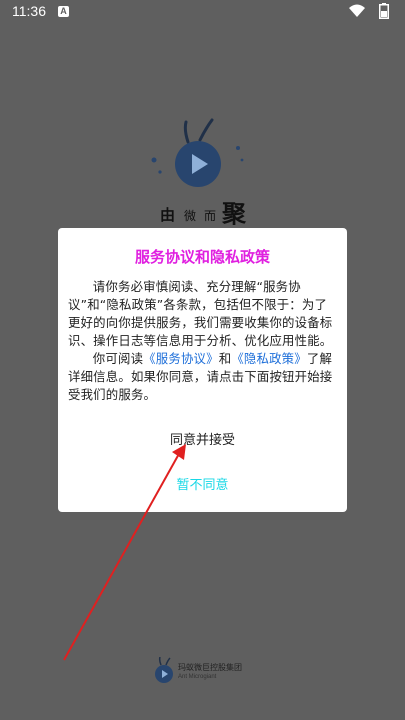 This screenshot has height=720, width=405. I want to click on footer-company-en: Ant Microgiant, so click(197, 677).